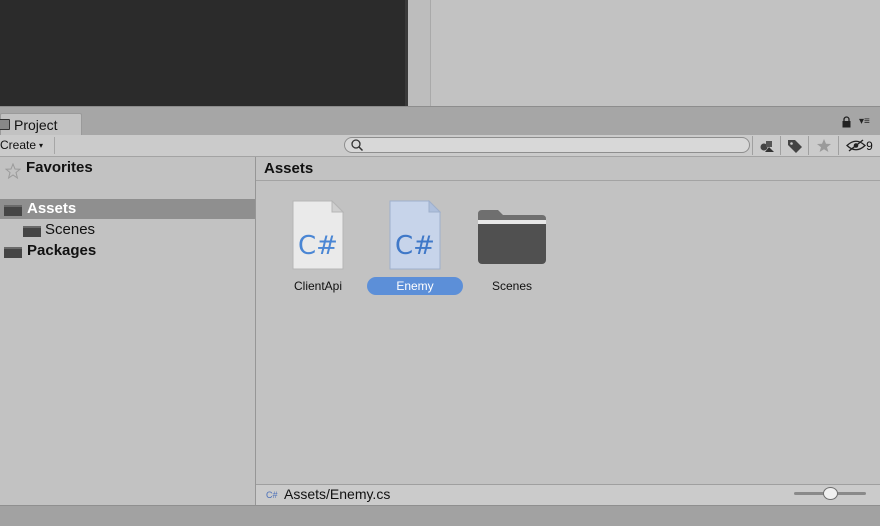 This screenshot has width=880, height=526. What do you see at coordinates (869, 122) in the screenshot?
I see `panel-menu-icon: ▾≡` at bounding box center [869, 122].